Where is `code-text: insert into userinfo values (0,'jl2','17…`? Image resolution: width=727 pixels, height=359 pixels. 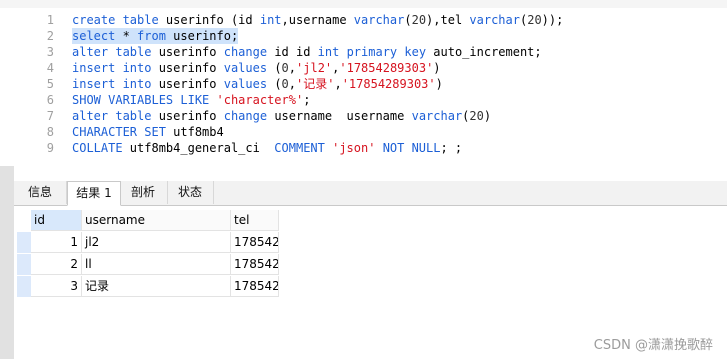 code-text: insert into userinfo values (0,'jl2','17… is located at coordinates (256, 68).